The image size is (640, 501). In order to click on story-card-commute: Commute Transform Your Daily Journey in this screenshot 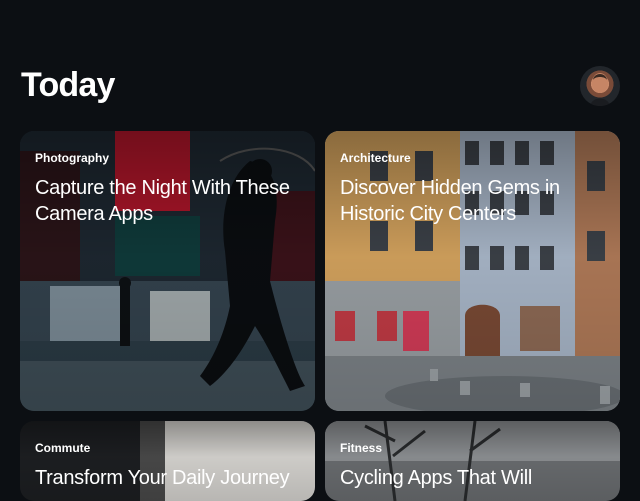, I will do `click(167, 461)`.